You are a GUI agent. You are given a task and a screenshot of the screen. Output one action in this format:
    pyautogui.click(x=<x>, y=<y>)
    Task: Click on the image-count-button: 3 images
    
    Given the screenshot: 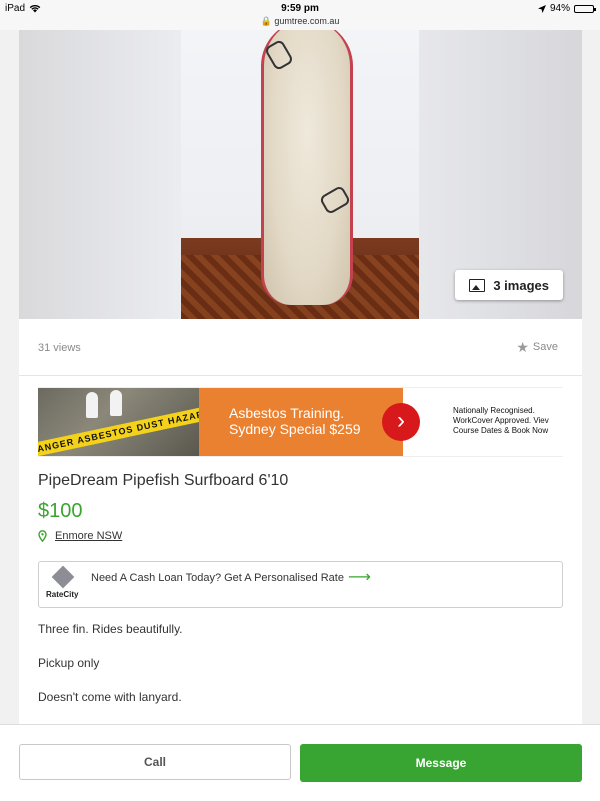 What is the action you would take?
    pyautogui.click(x=509, y=285)
    